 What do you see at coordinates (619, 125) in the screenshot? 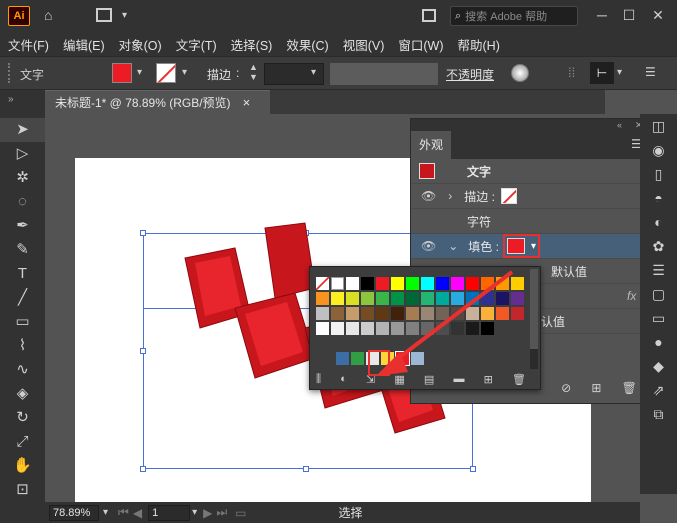
I see `collapse-icon: «` at bounding box center [619, 125].